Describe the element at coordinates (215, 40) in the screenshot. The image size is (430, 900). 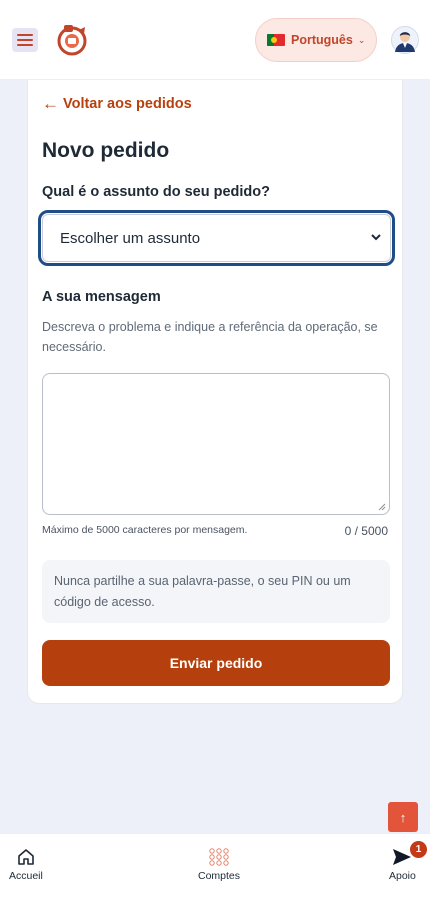
I see `top-header: Português ⌄` at that location.